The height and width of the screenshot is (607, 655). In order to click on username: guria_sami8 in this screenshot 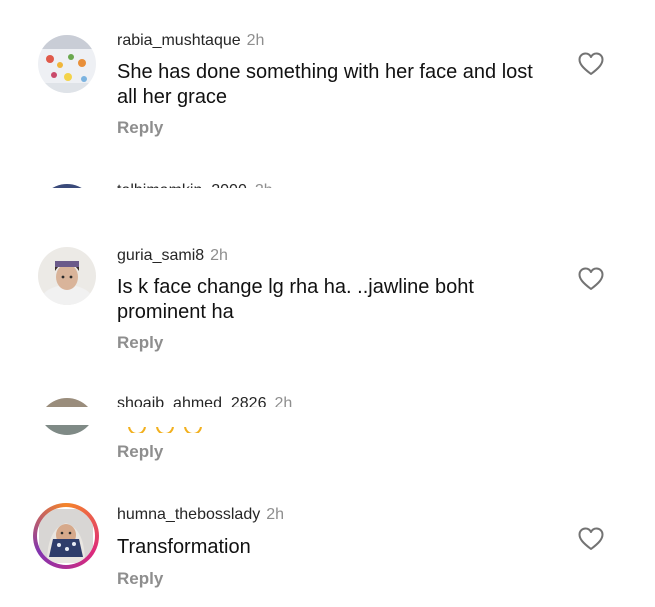, I will do `click(160, 255)`.